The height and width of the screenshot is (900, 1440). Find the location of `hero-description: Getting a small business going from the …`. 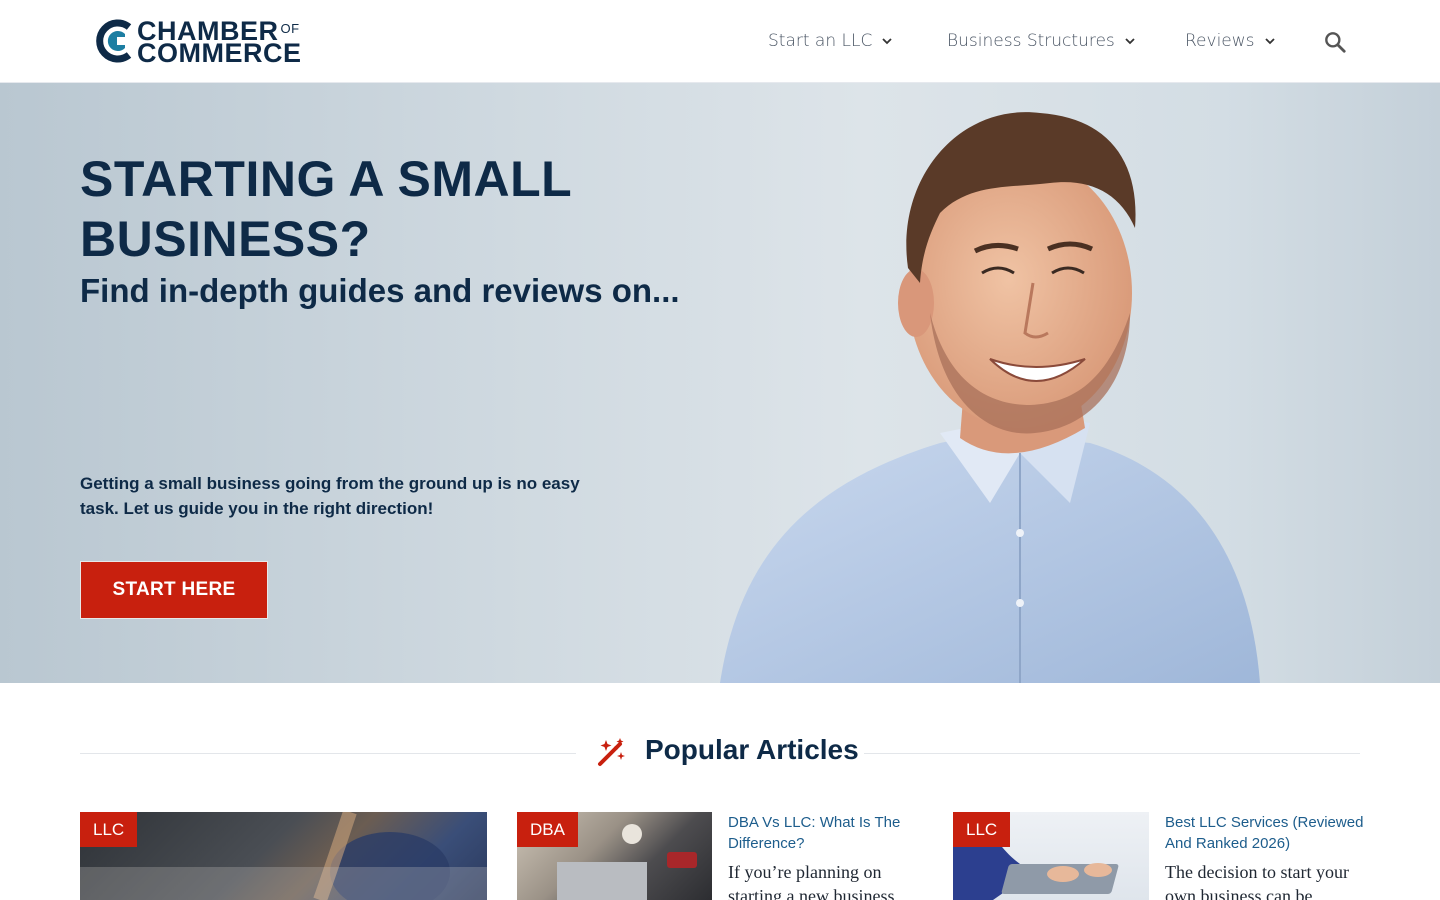

hero-description: Getting a small business going from the … is located at coordinates (330, 496).